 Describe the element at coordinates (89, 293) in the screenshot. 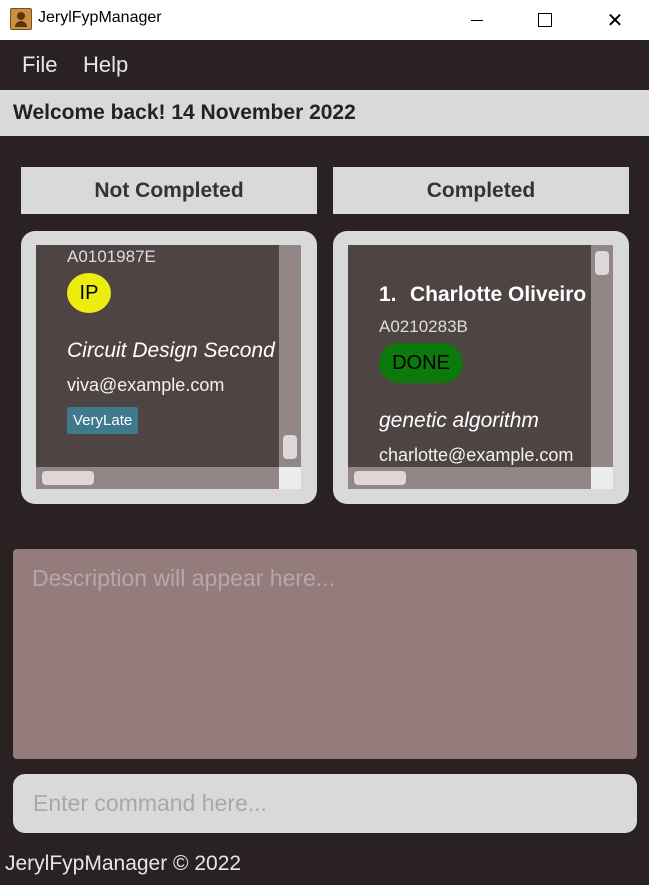

I see `status-badge: IP` at that location.